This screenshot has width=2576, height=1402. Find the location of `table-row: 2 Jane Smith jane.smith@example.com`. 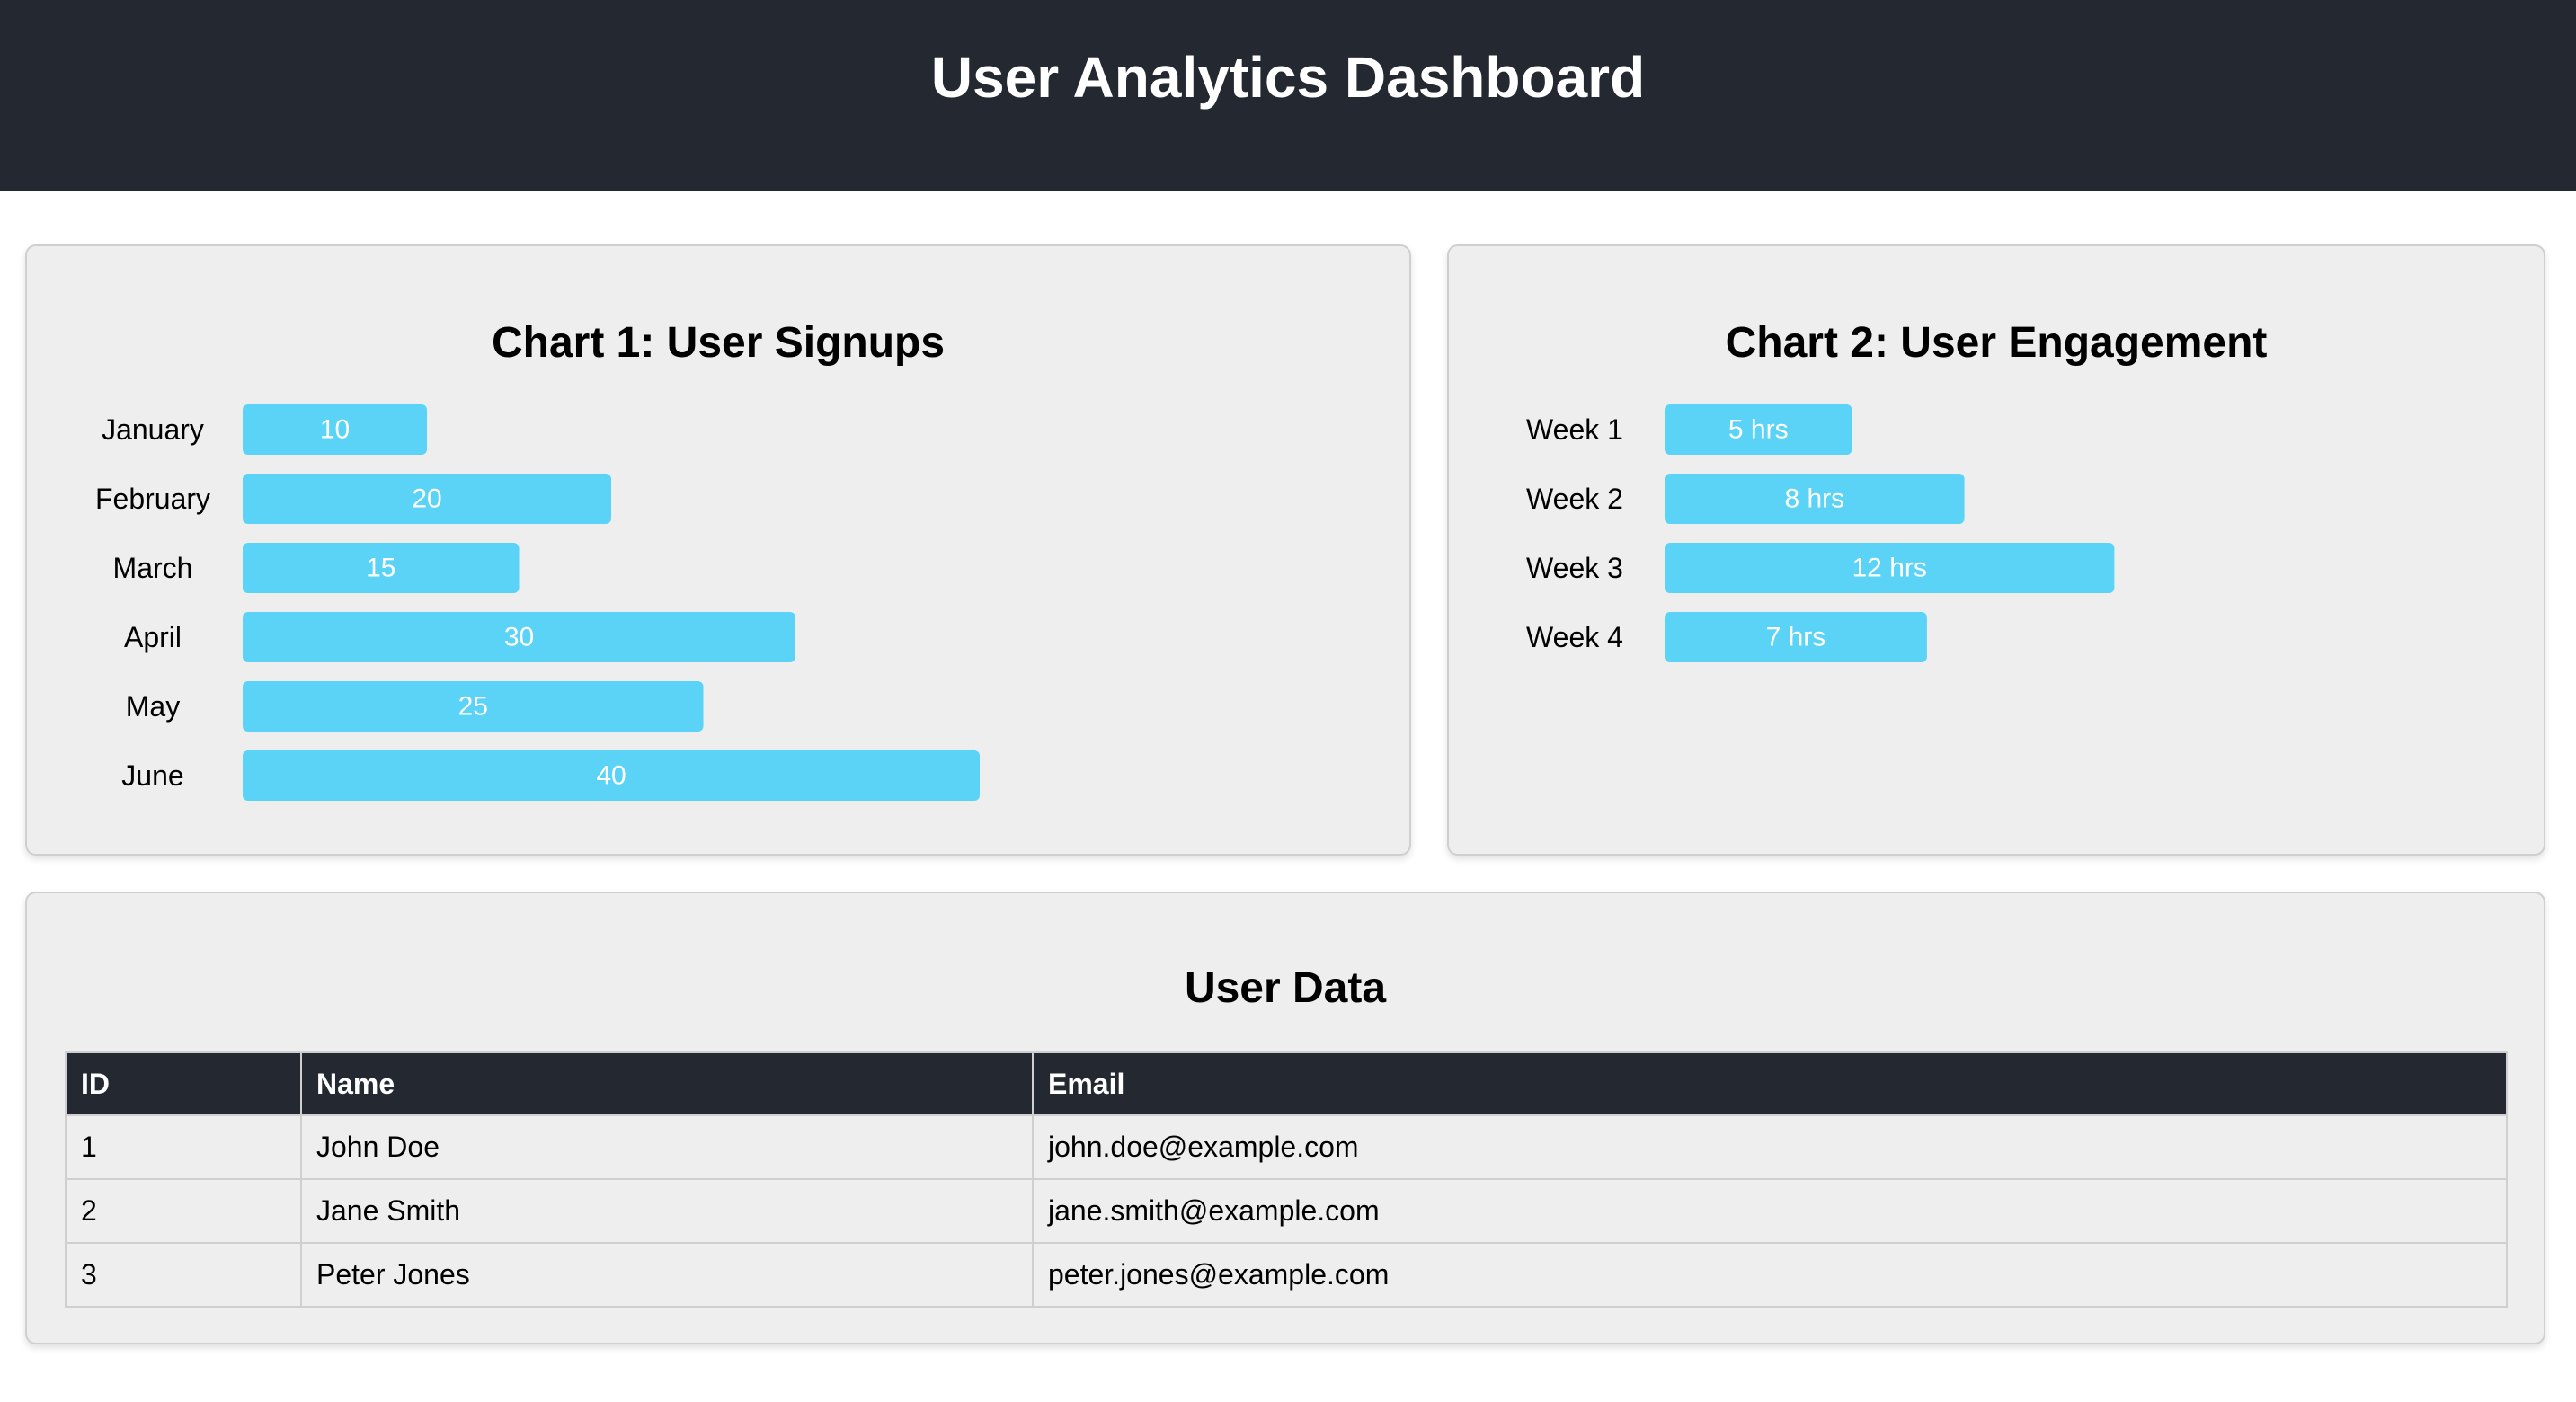

table-row: 2 Jane Smith jane.smith@example.com is located at coordinates (1286, 1211).